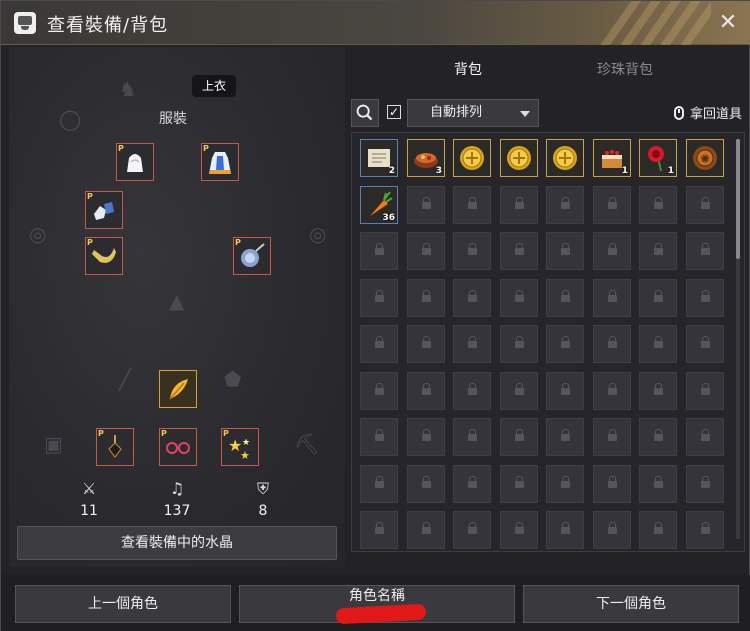  Describe the element at coordinates (738, 339) in the screenshot. I see `inventory-scrollbar` at that location.